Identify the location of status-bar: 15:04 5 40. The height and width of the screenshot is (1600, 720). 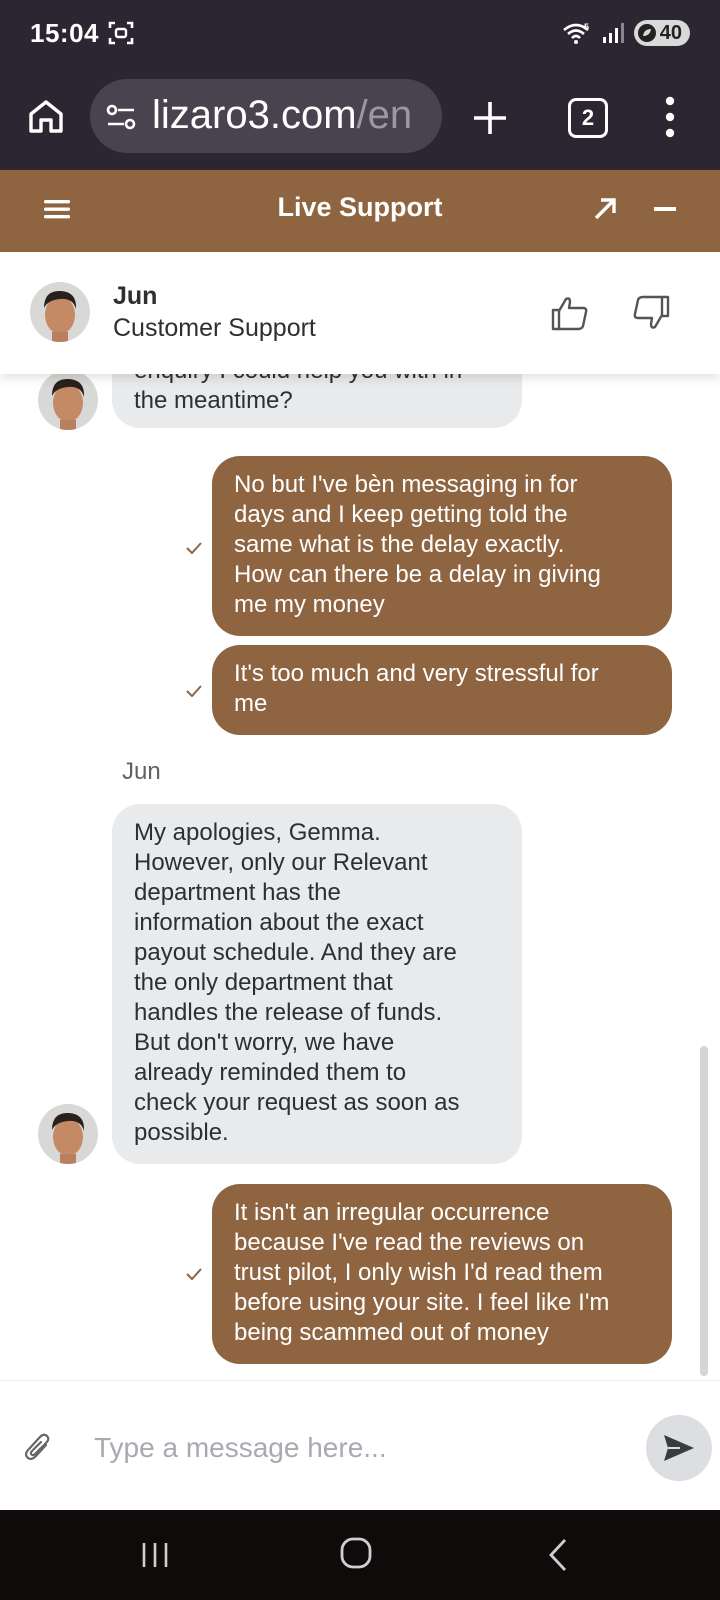
(360, 34).